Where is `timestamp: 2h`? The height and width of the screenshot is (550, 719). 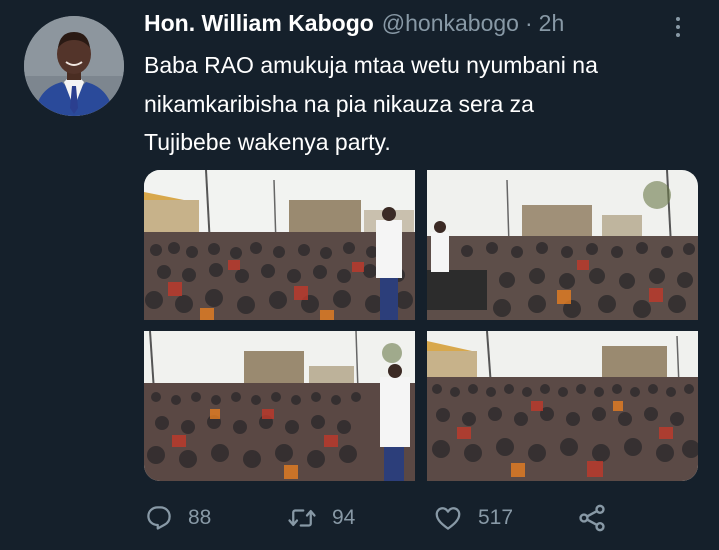 timestamp: 2h is located at coordinates (552, 23).